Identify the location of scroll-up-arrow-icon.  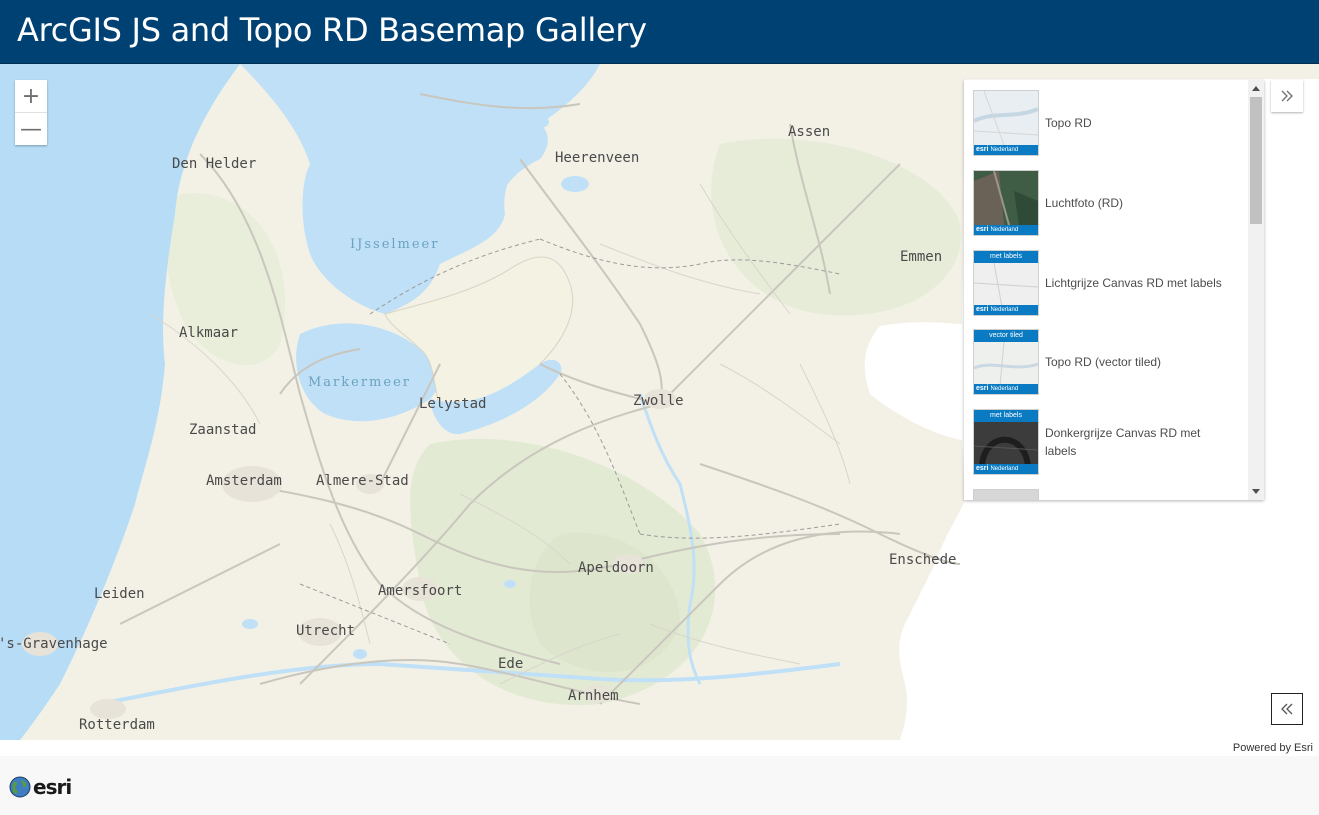
(1256, 88).